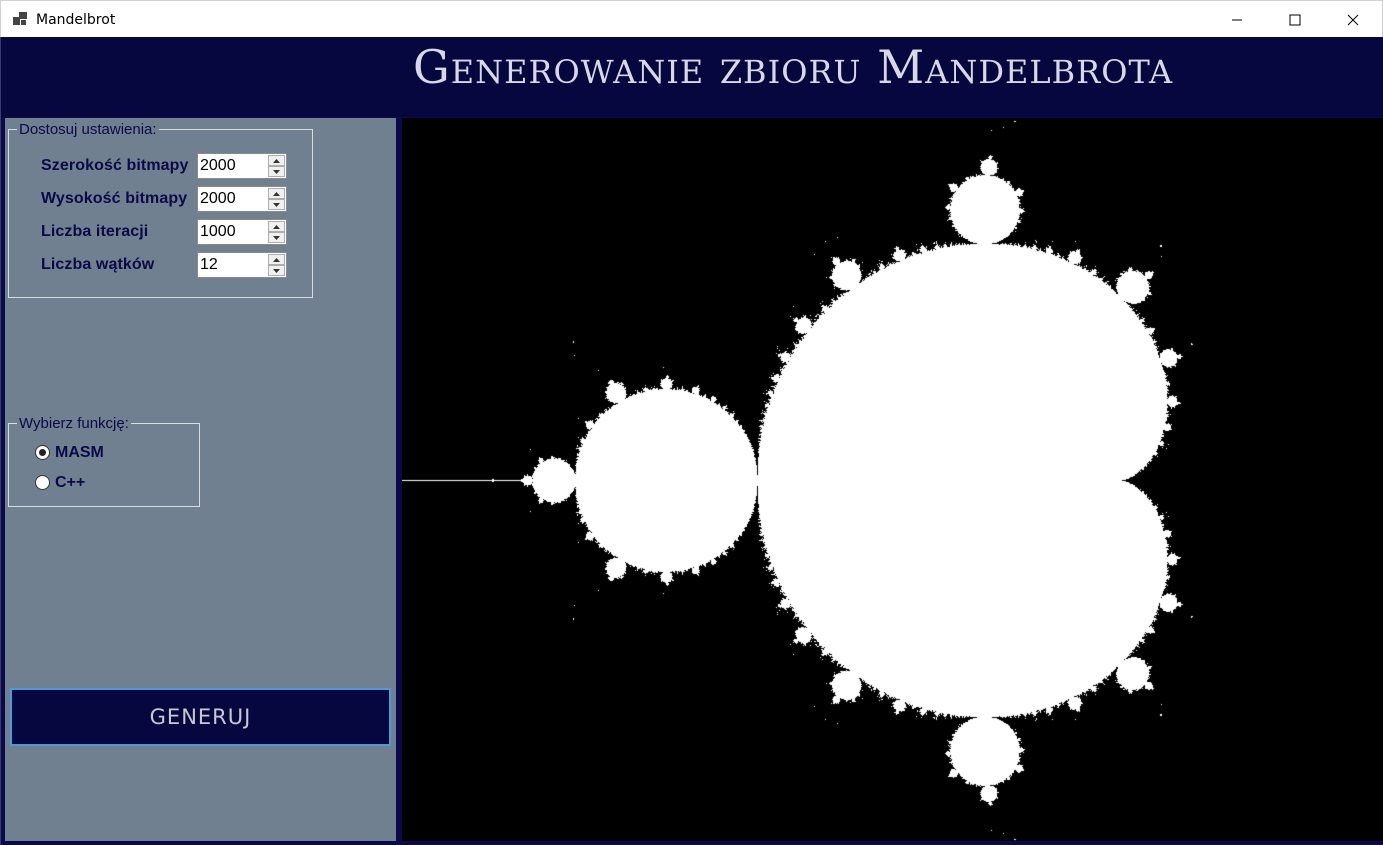 The width and height of the screenshot is (1383, 845). I want to click on radio-cpp-circle, so click(42, 482).